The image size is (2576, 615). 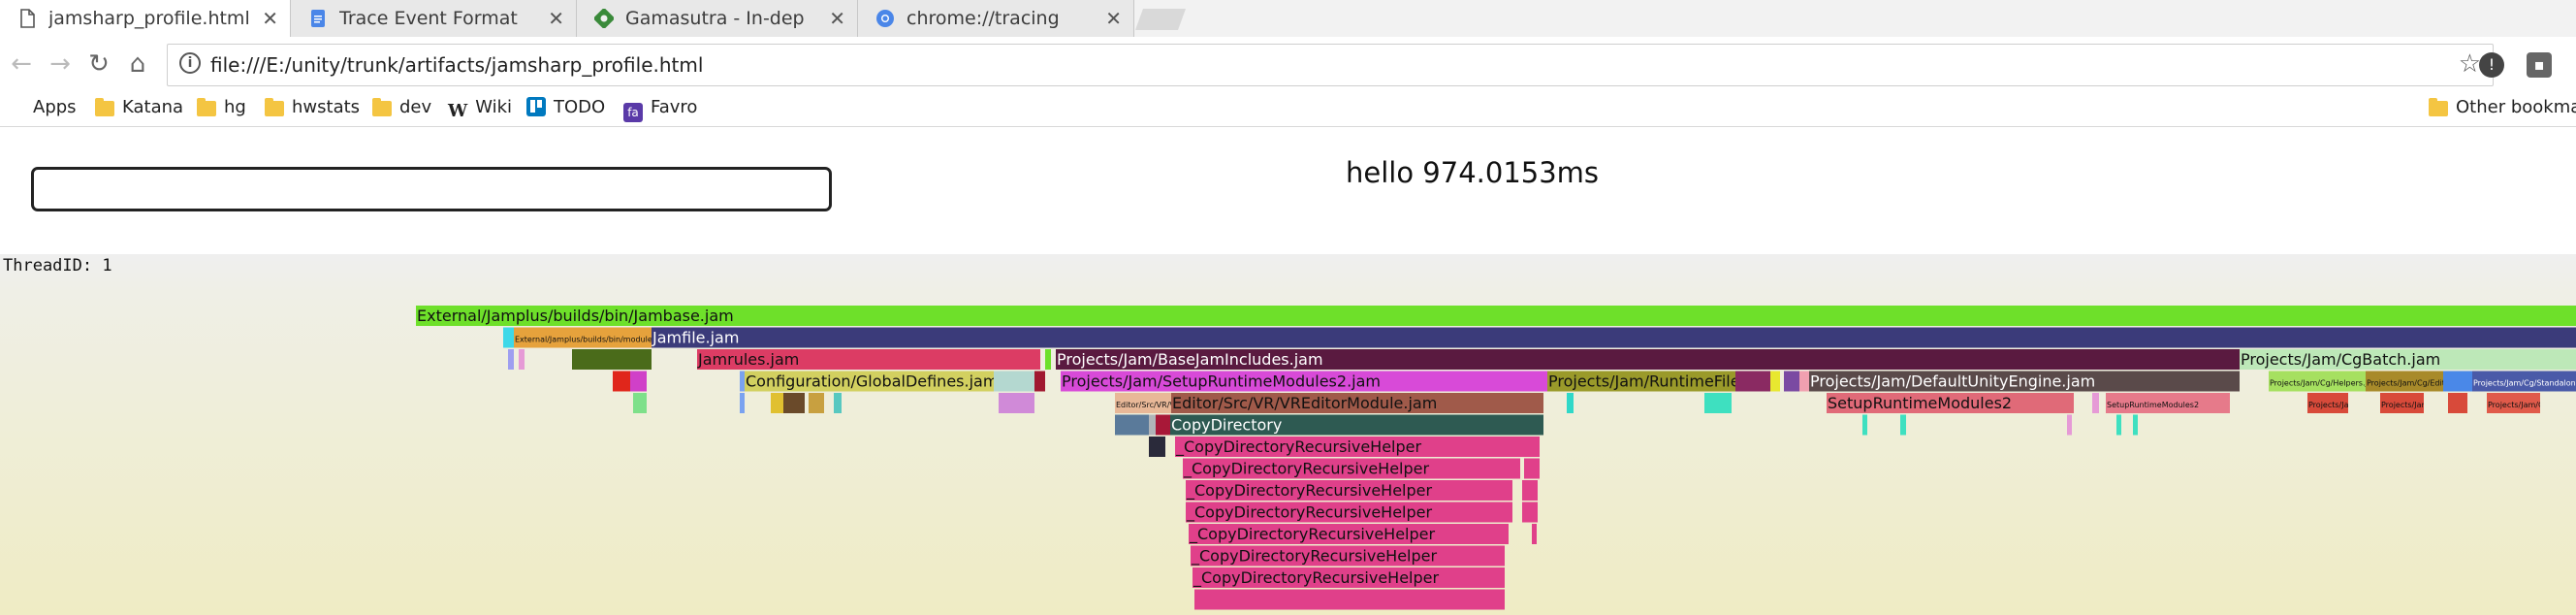 What do you see at coordinates (2324, 381) in the screenshot?
I see `flame-bar: Projects/Jam/Cg/Helpers.jam` at bounding box center [2324, 381].